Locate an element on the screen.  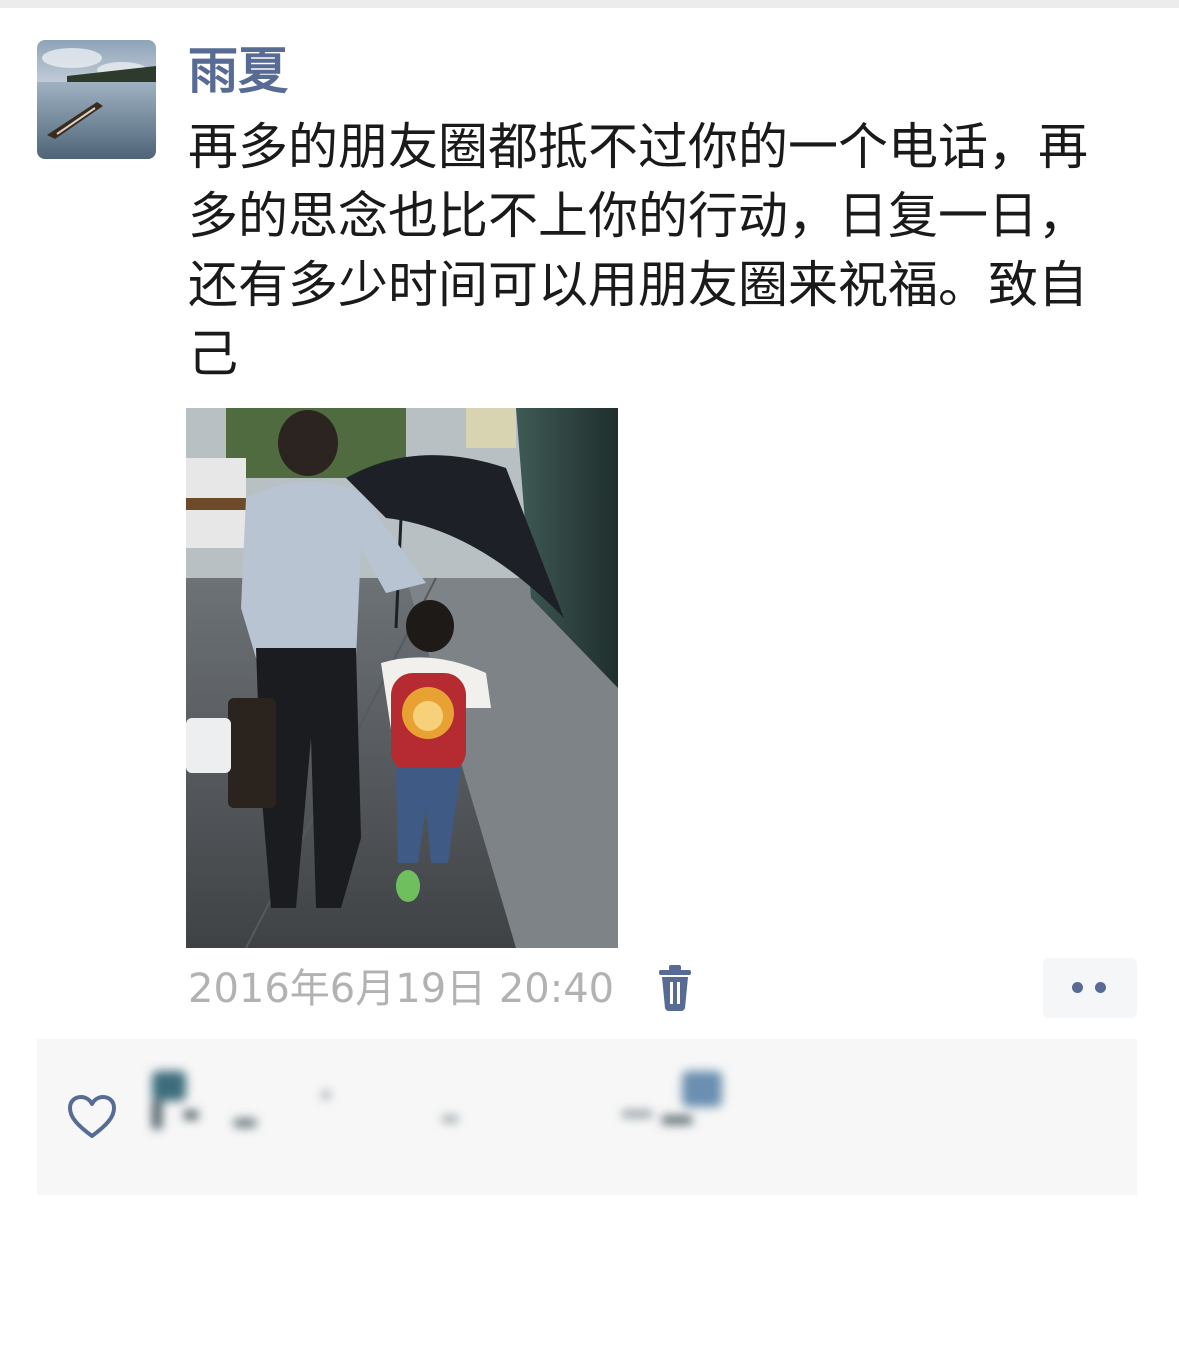
avatar-image is located at coordinates (96, 99).